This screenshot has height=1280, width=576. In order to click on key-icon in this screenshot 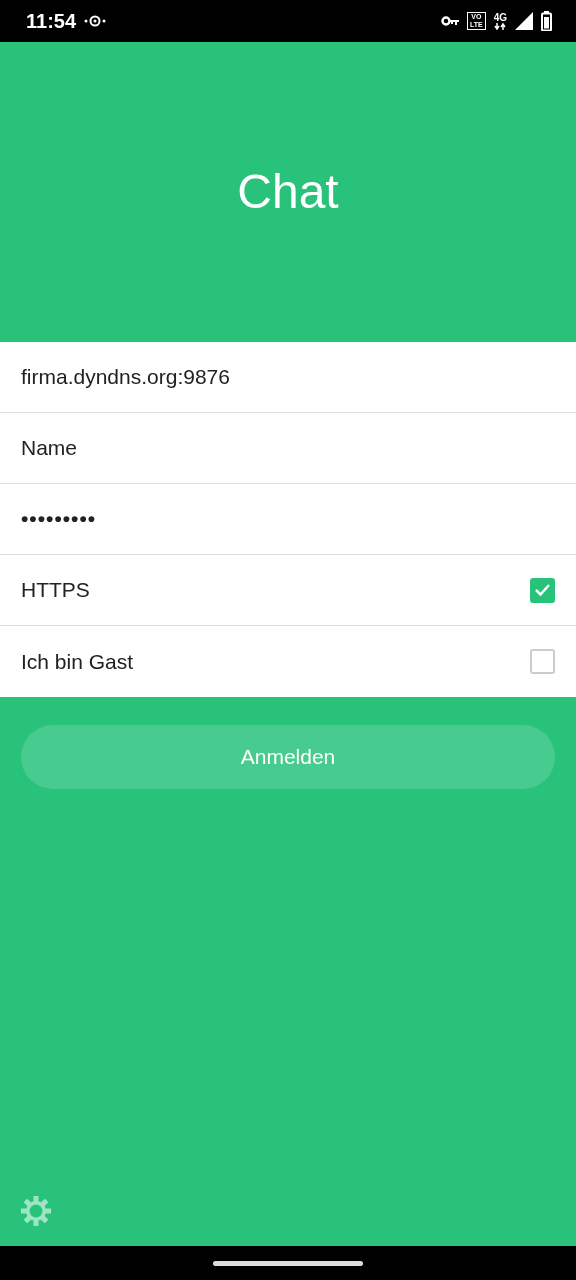, I will do `click(449, 21)`.